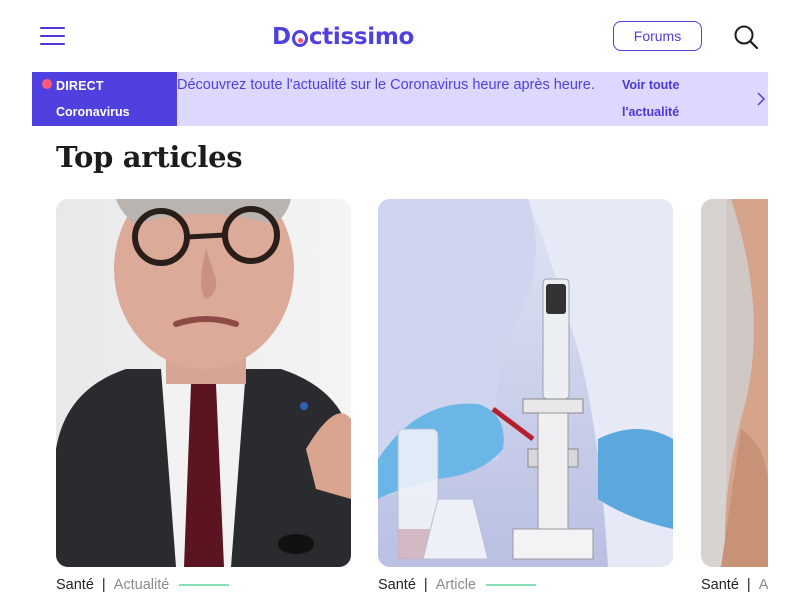  What do you see at coordinates (651, 98) in the screenshot?
I see `see-all-news-label: Voir toute l'actualité` at bounding box center [651, 98].